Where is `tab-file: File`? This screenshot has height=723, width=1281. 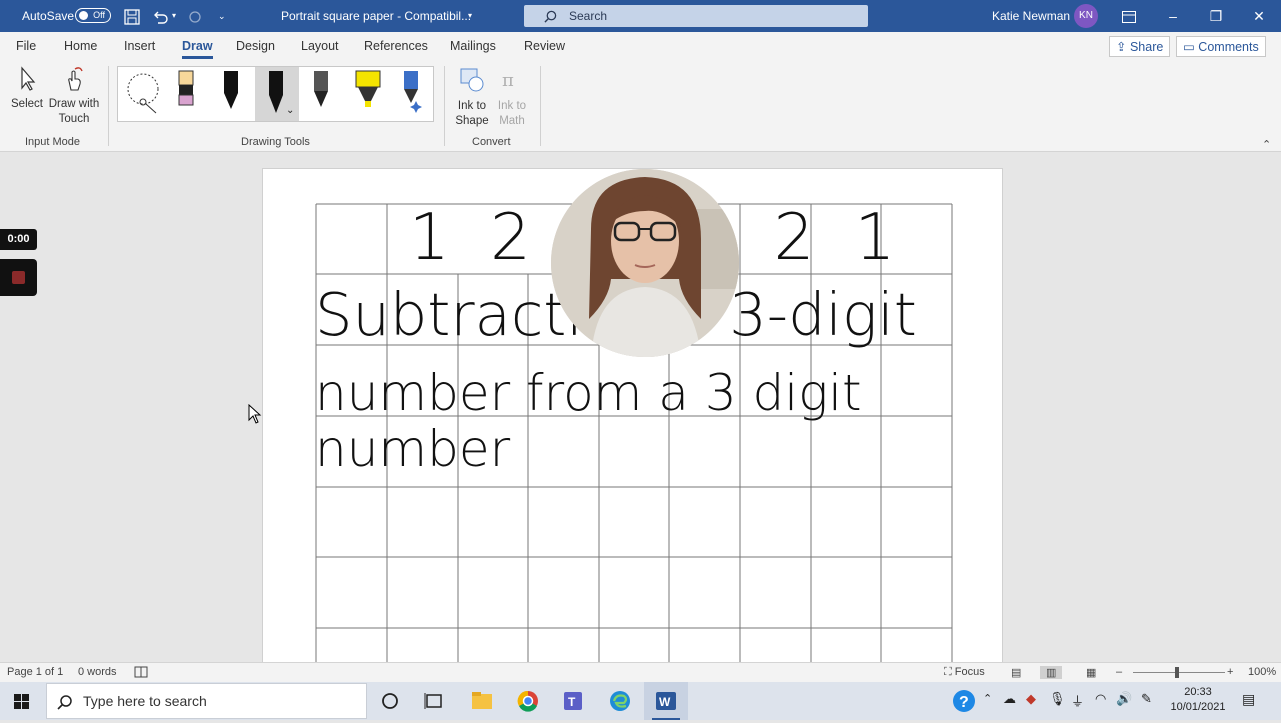 tab-file: File is located at coordinates (26, 46).